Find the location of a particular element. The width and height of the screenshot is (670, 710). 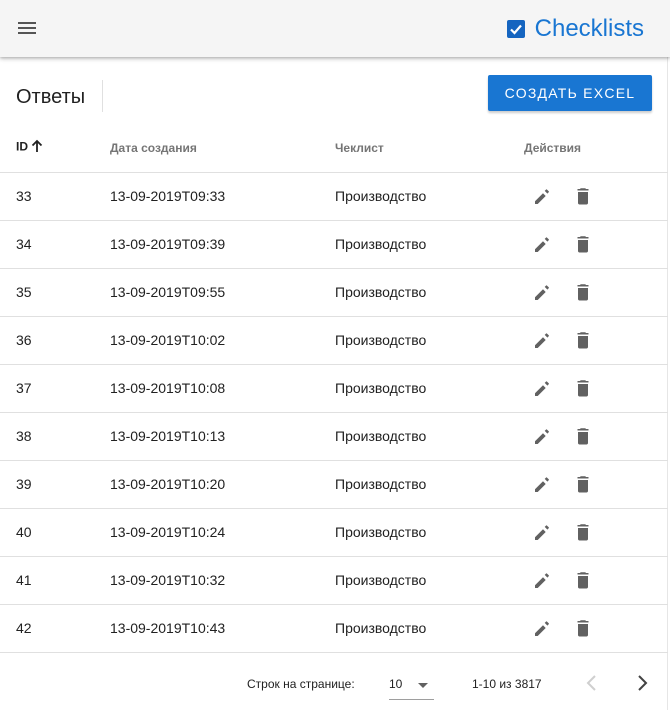

page-range: 1-10 из 3817 is located at coordinates (507, 684).